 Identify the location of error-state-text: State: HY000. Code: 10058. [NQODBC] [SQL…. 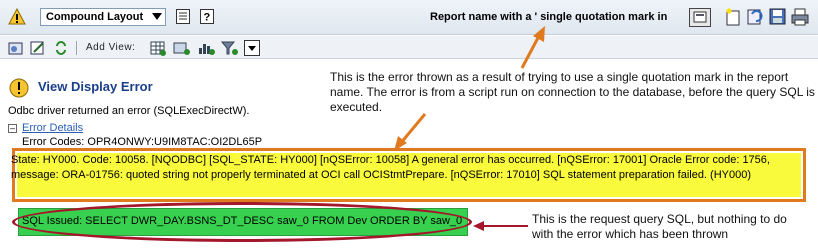
(390, 167).